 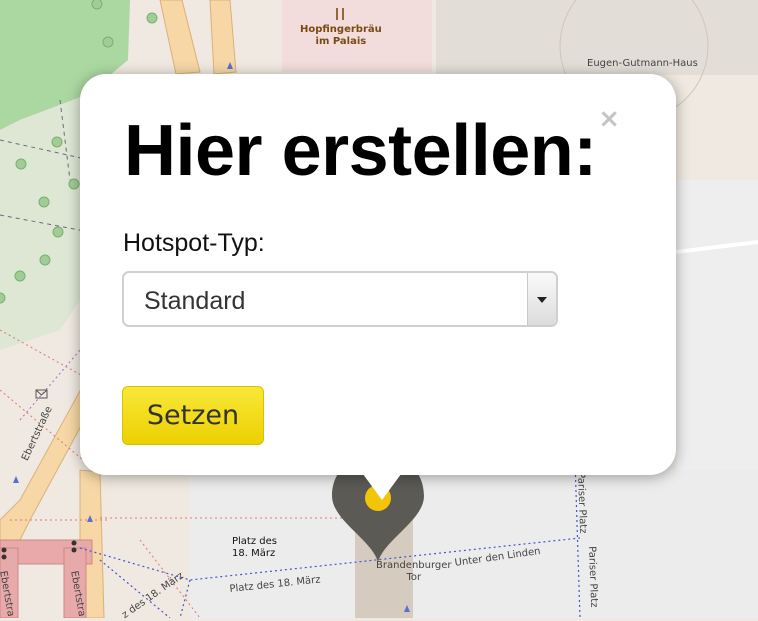 What do you see at coordinates (582, 503) in the screenshot?
I see `street-label-pariser-platz-1: Pariser Platz` at bounding box center [582, 503].